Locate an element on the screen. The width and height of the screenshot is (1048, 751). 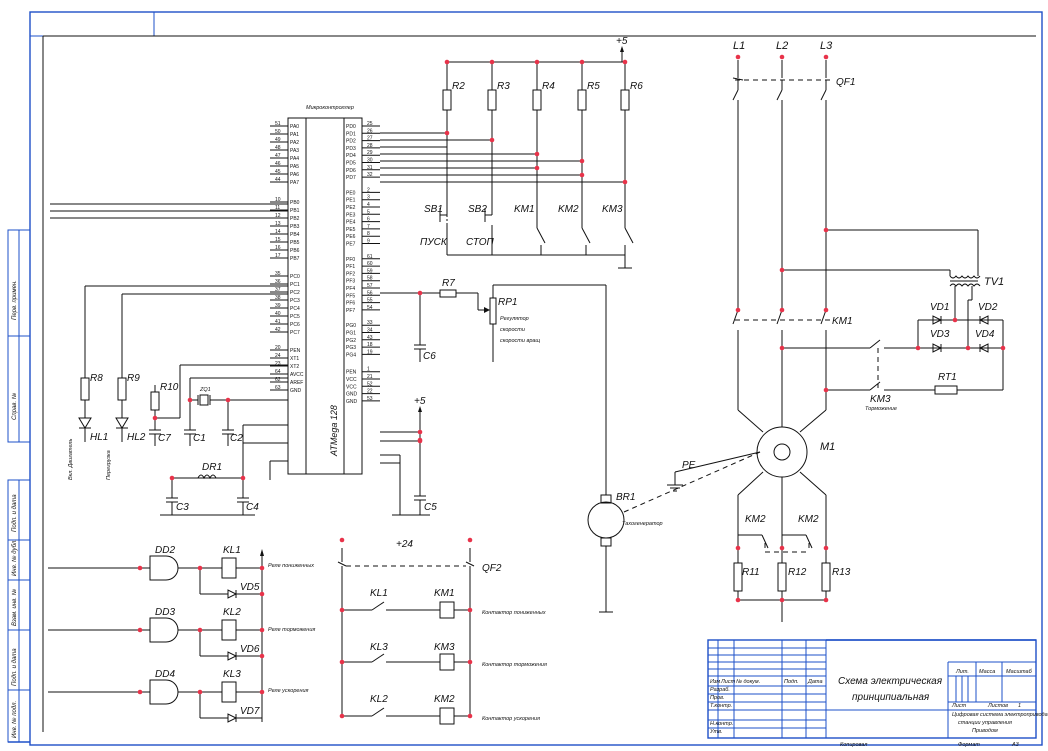
strip-cell-1: Справ. № is located at coordinates (14, 406).